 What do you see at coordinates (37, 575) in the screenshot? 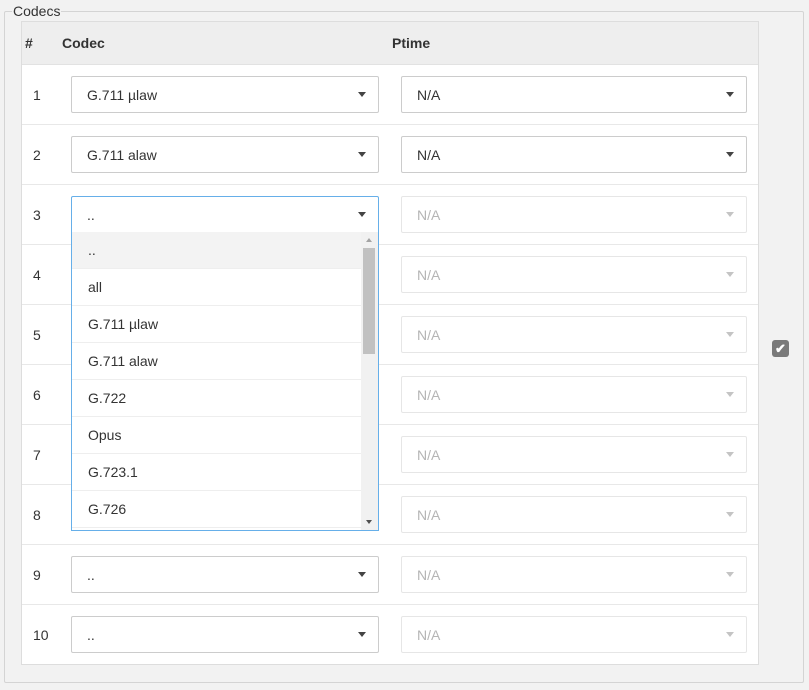
I see `row-number: 9` at bounding box center [37, 575].